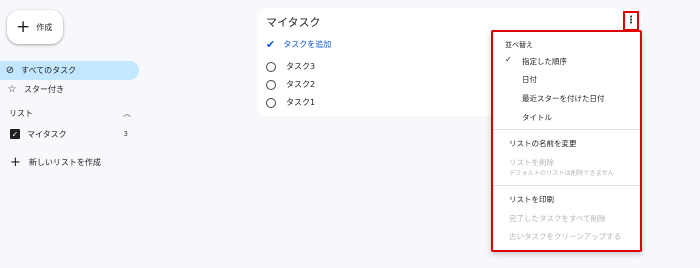 This screenshot has height=268, width=700. I want to click on sort-option-date: 日付, so click(566, 79).